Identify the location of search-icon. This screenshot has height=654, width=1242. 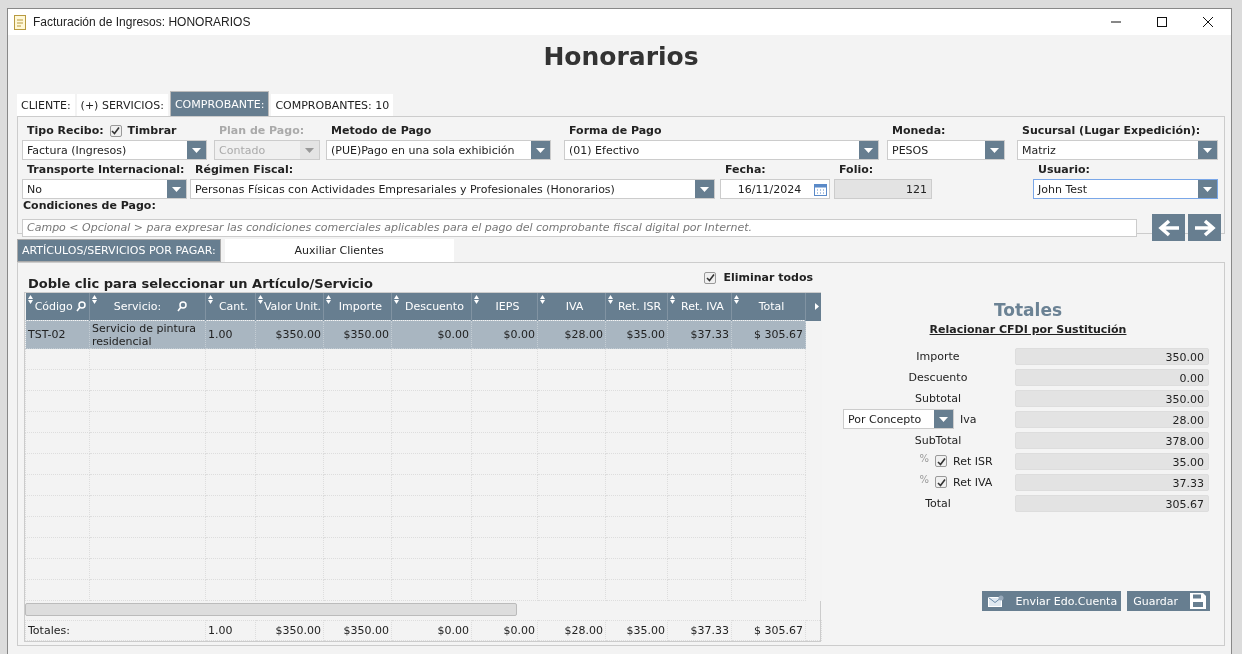
(182, 306).